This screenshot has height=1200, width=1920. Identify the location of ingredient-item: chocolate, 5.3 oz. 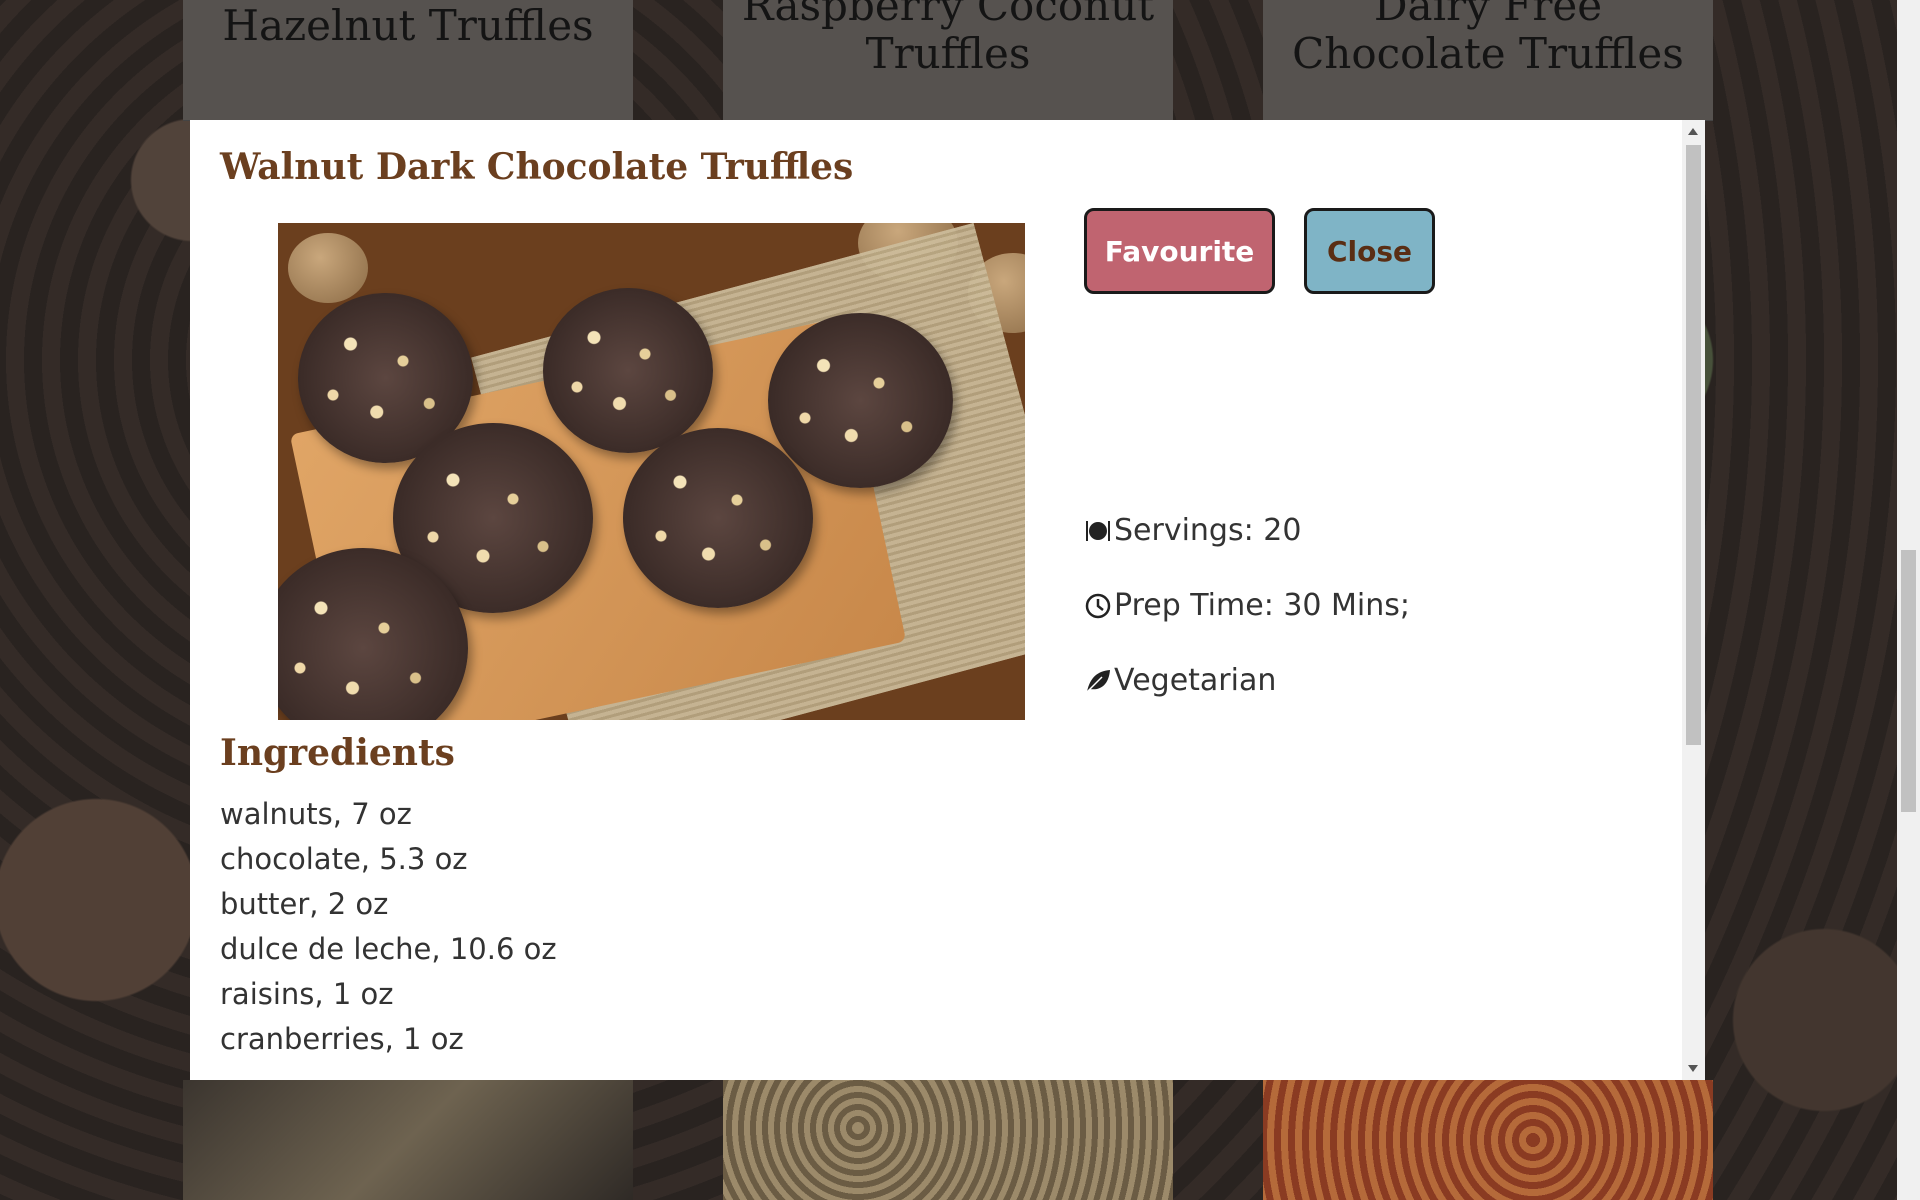
(344, 859).